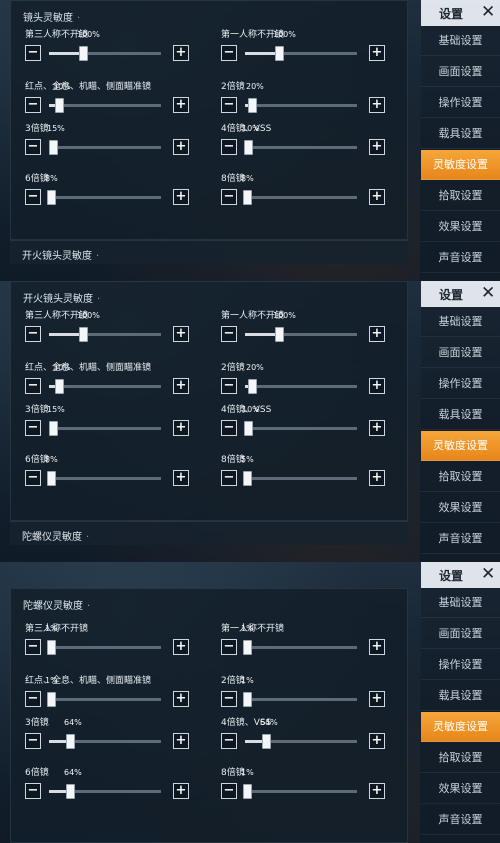 The height and width of the screenshot is (843, 500). Describe the element at coordinates (209, 252) in the screenshot. I see `next-section-header: 开火镜头灵敏度` at that location.